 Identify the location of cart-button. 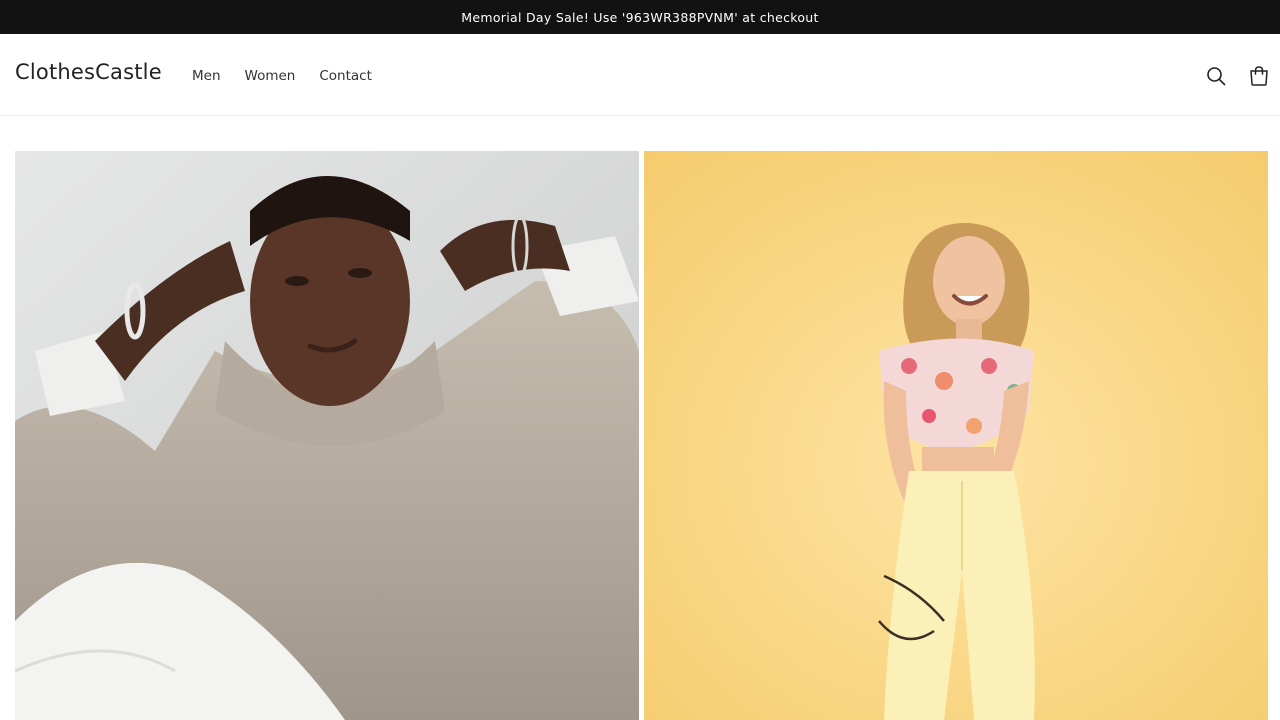
(1259, 76).